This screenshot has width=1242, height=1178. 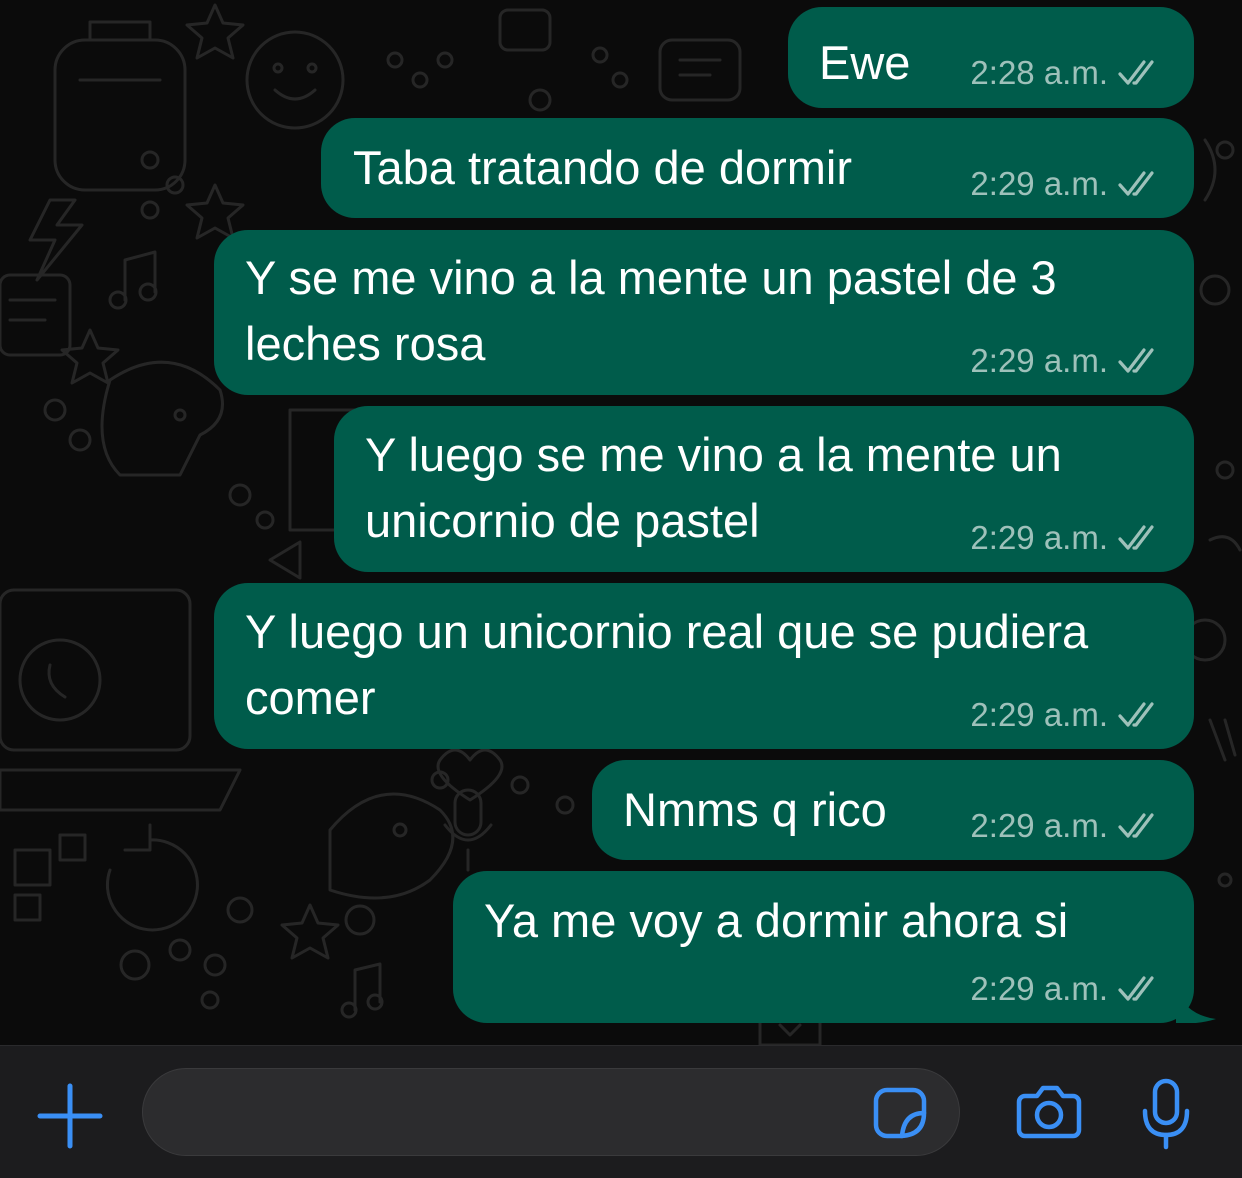 What do you see at coordinates (551, 1112) in the screenshot?
I see `message-input` at bounding box center [551, 1112].